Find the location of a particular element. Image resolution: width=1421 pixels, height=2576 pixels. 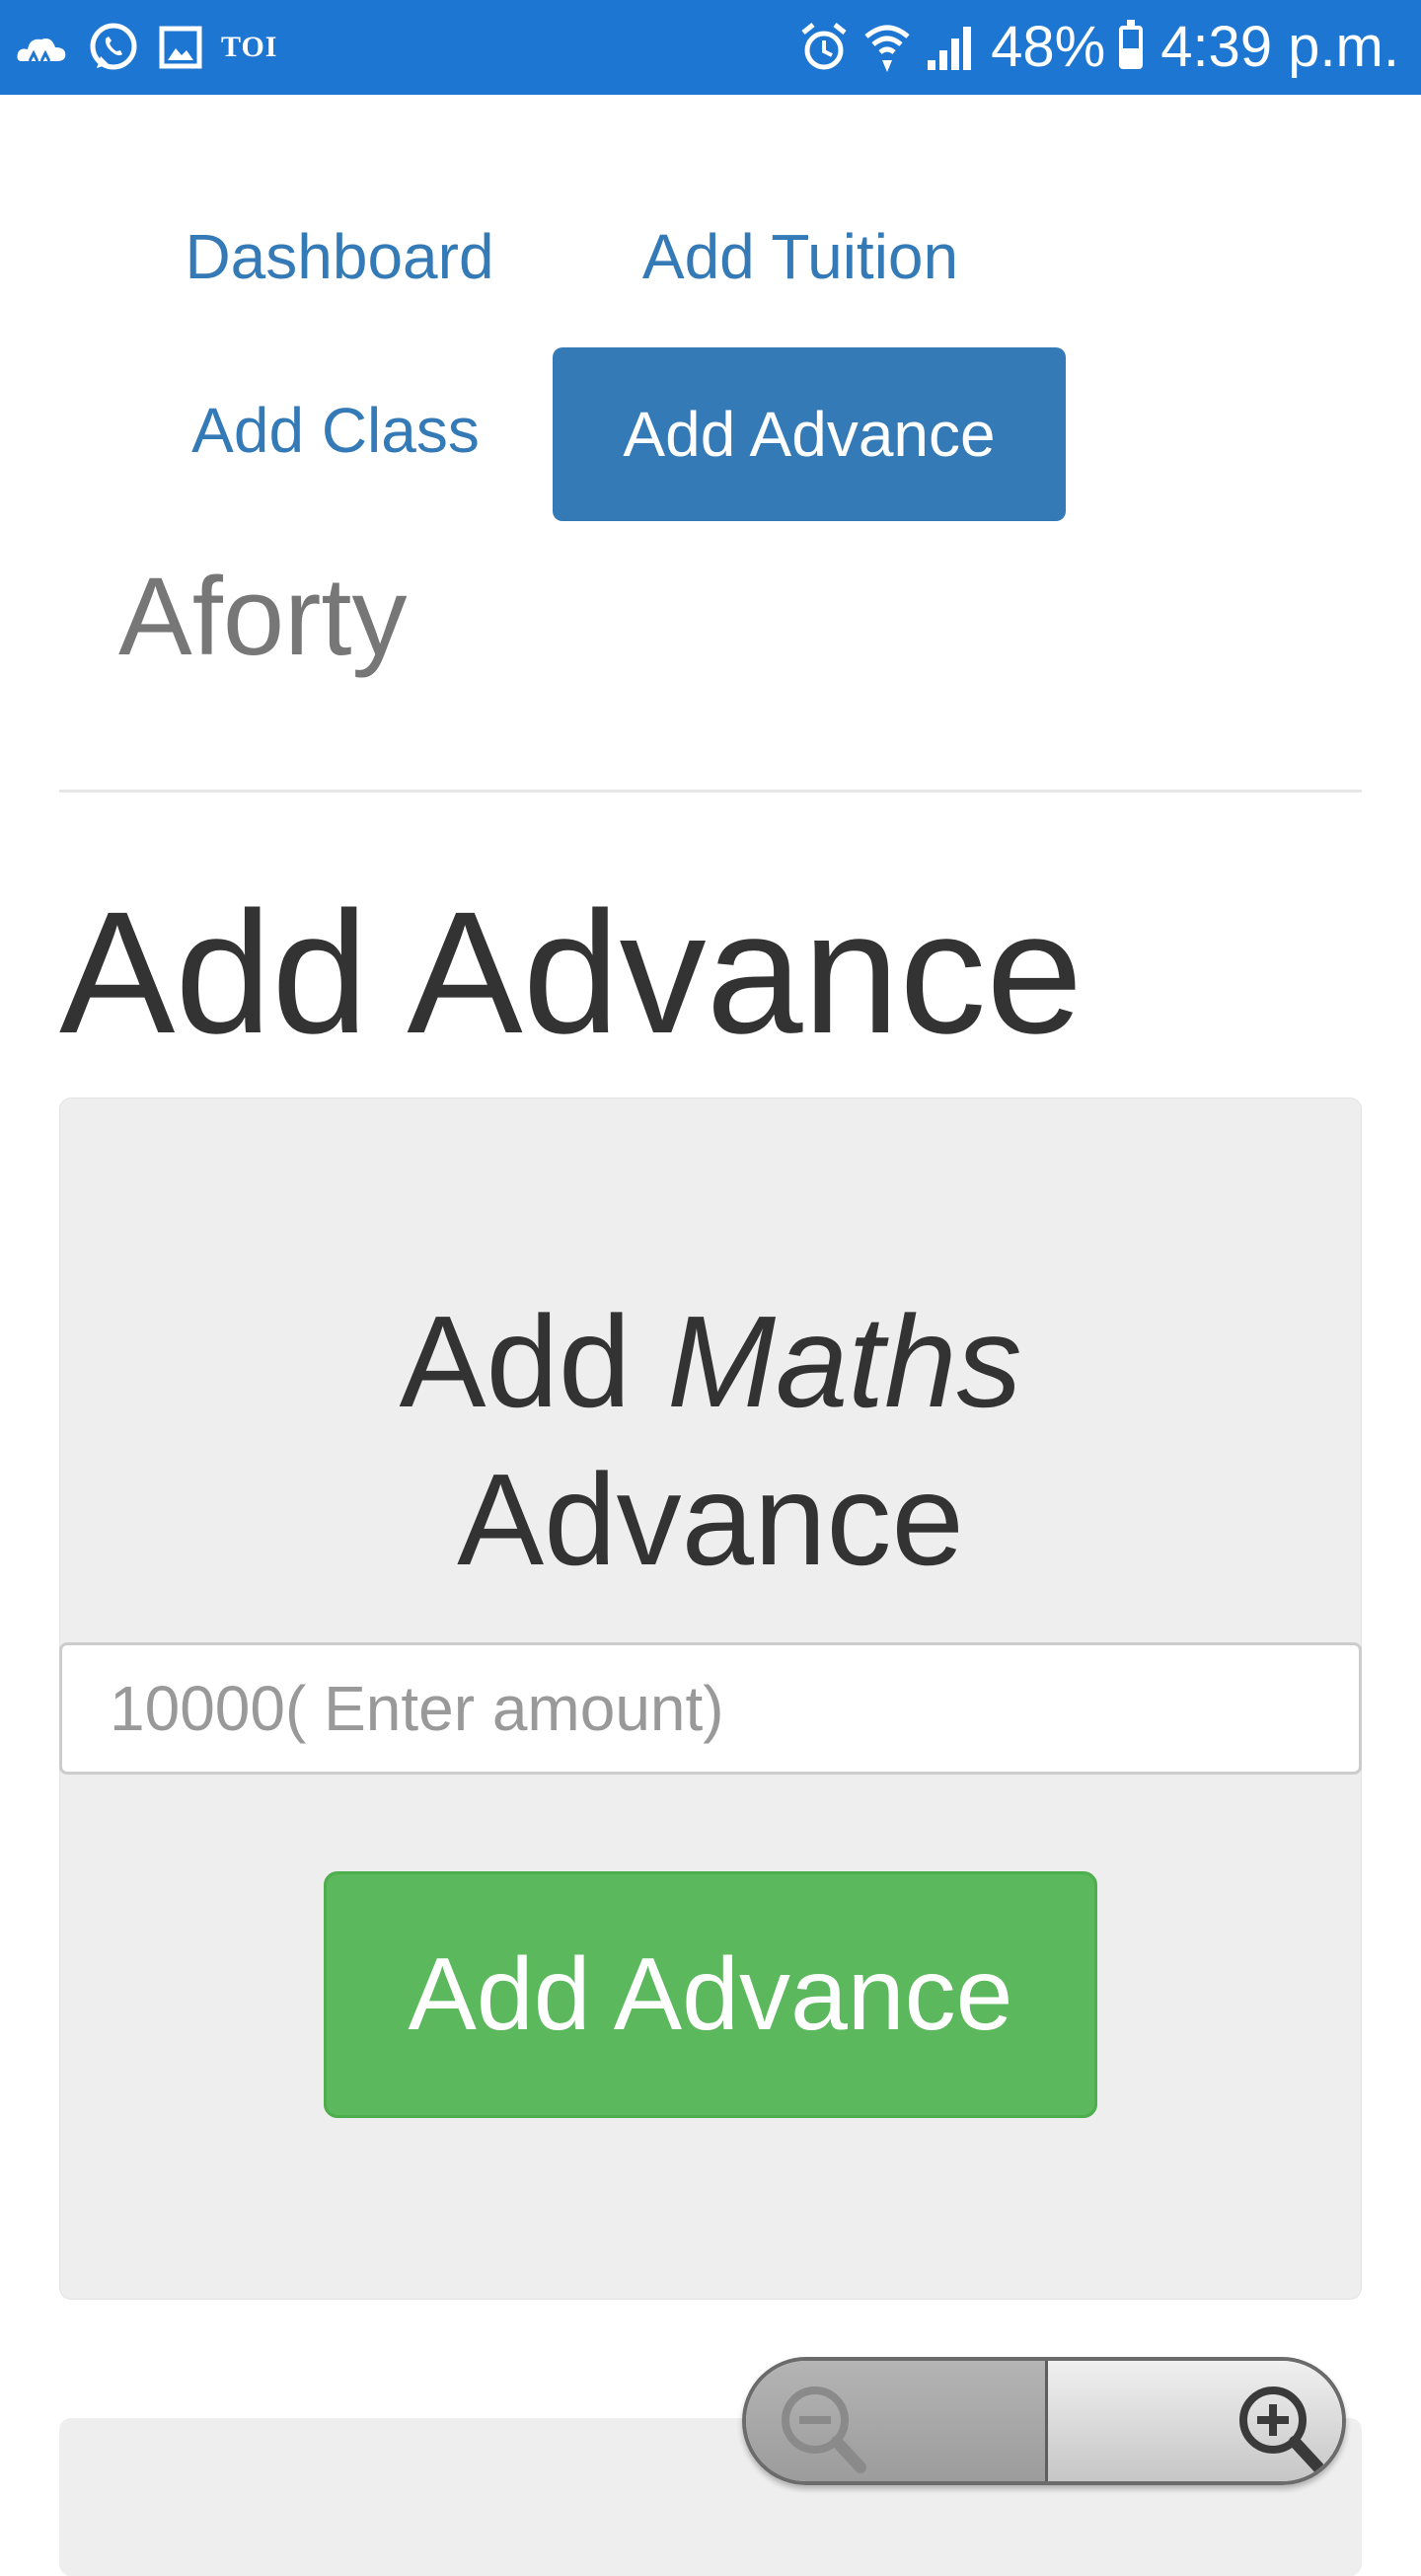

zoom-out-button is located at coordinates (897, 2421).